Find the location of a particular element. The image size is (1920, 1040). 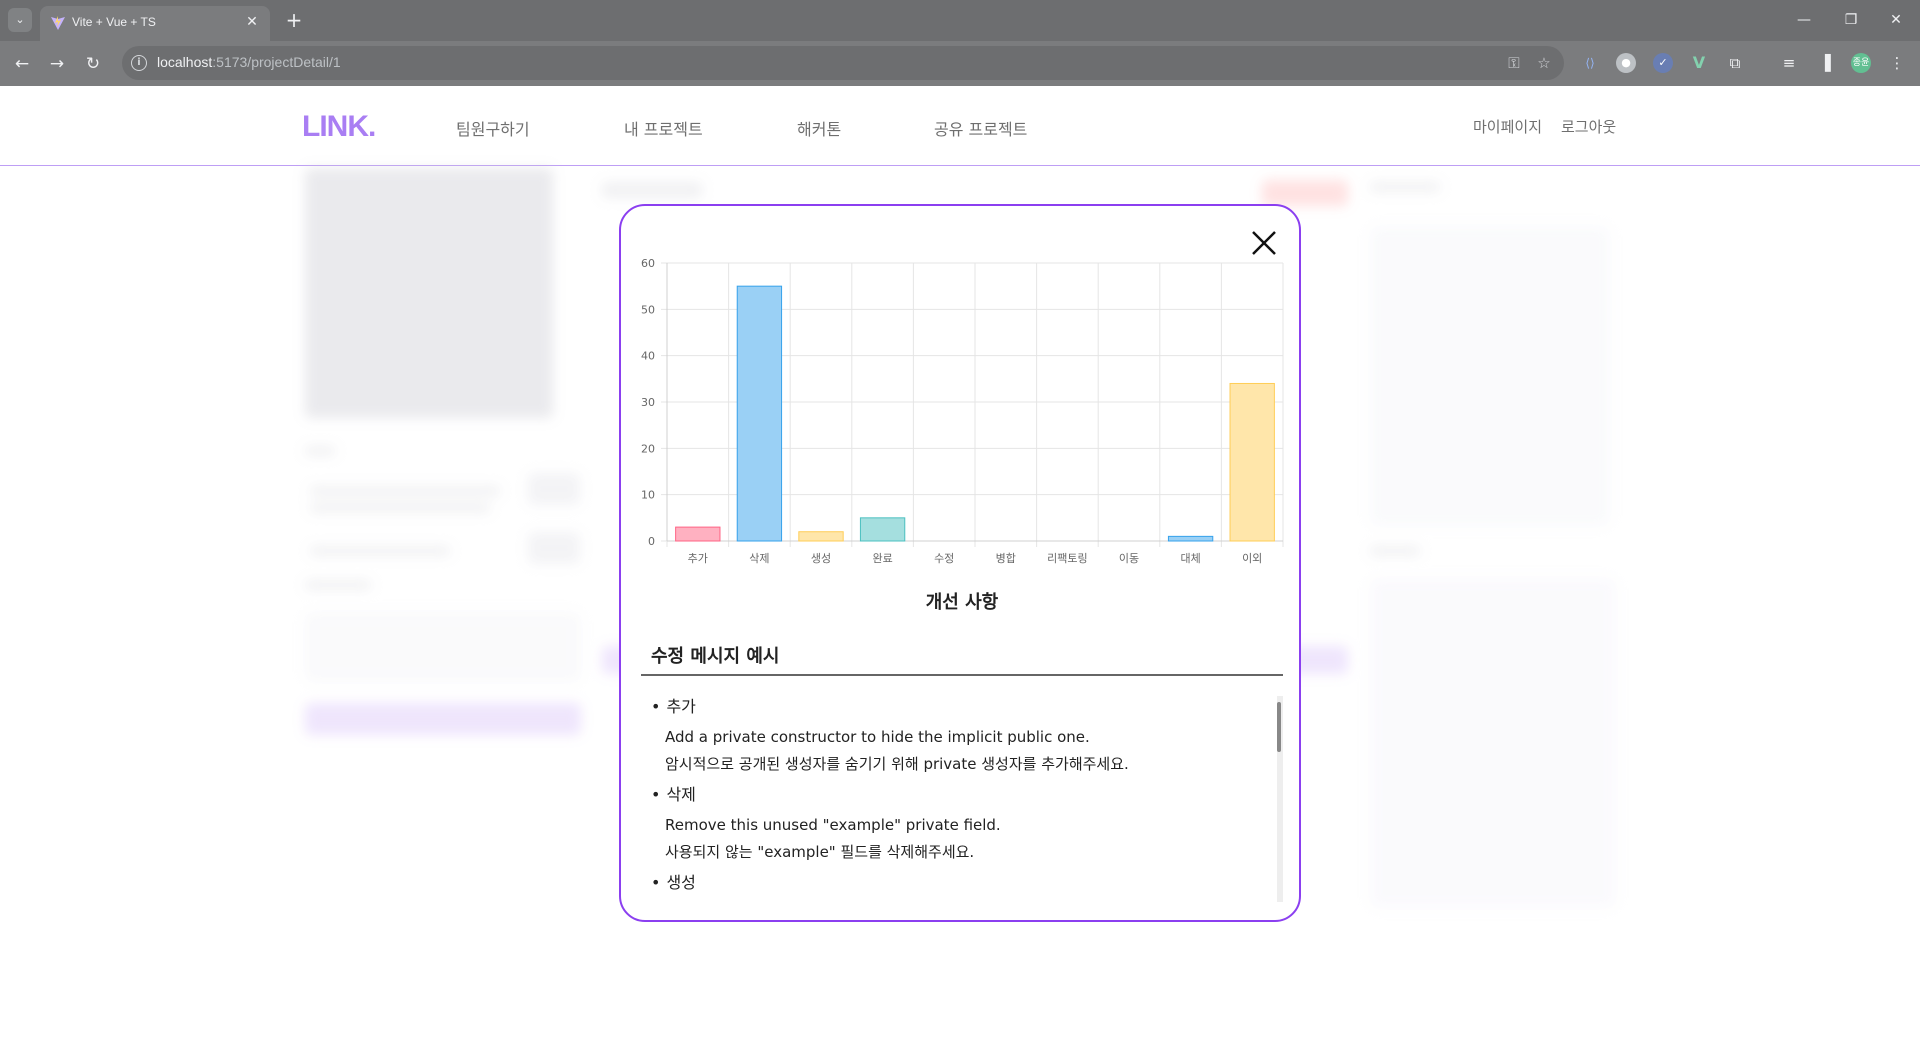

message-item: 생성 is located at coordinates (959, 883).